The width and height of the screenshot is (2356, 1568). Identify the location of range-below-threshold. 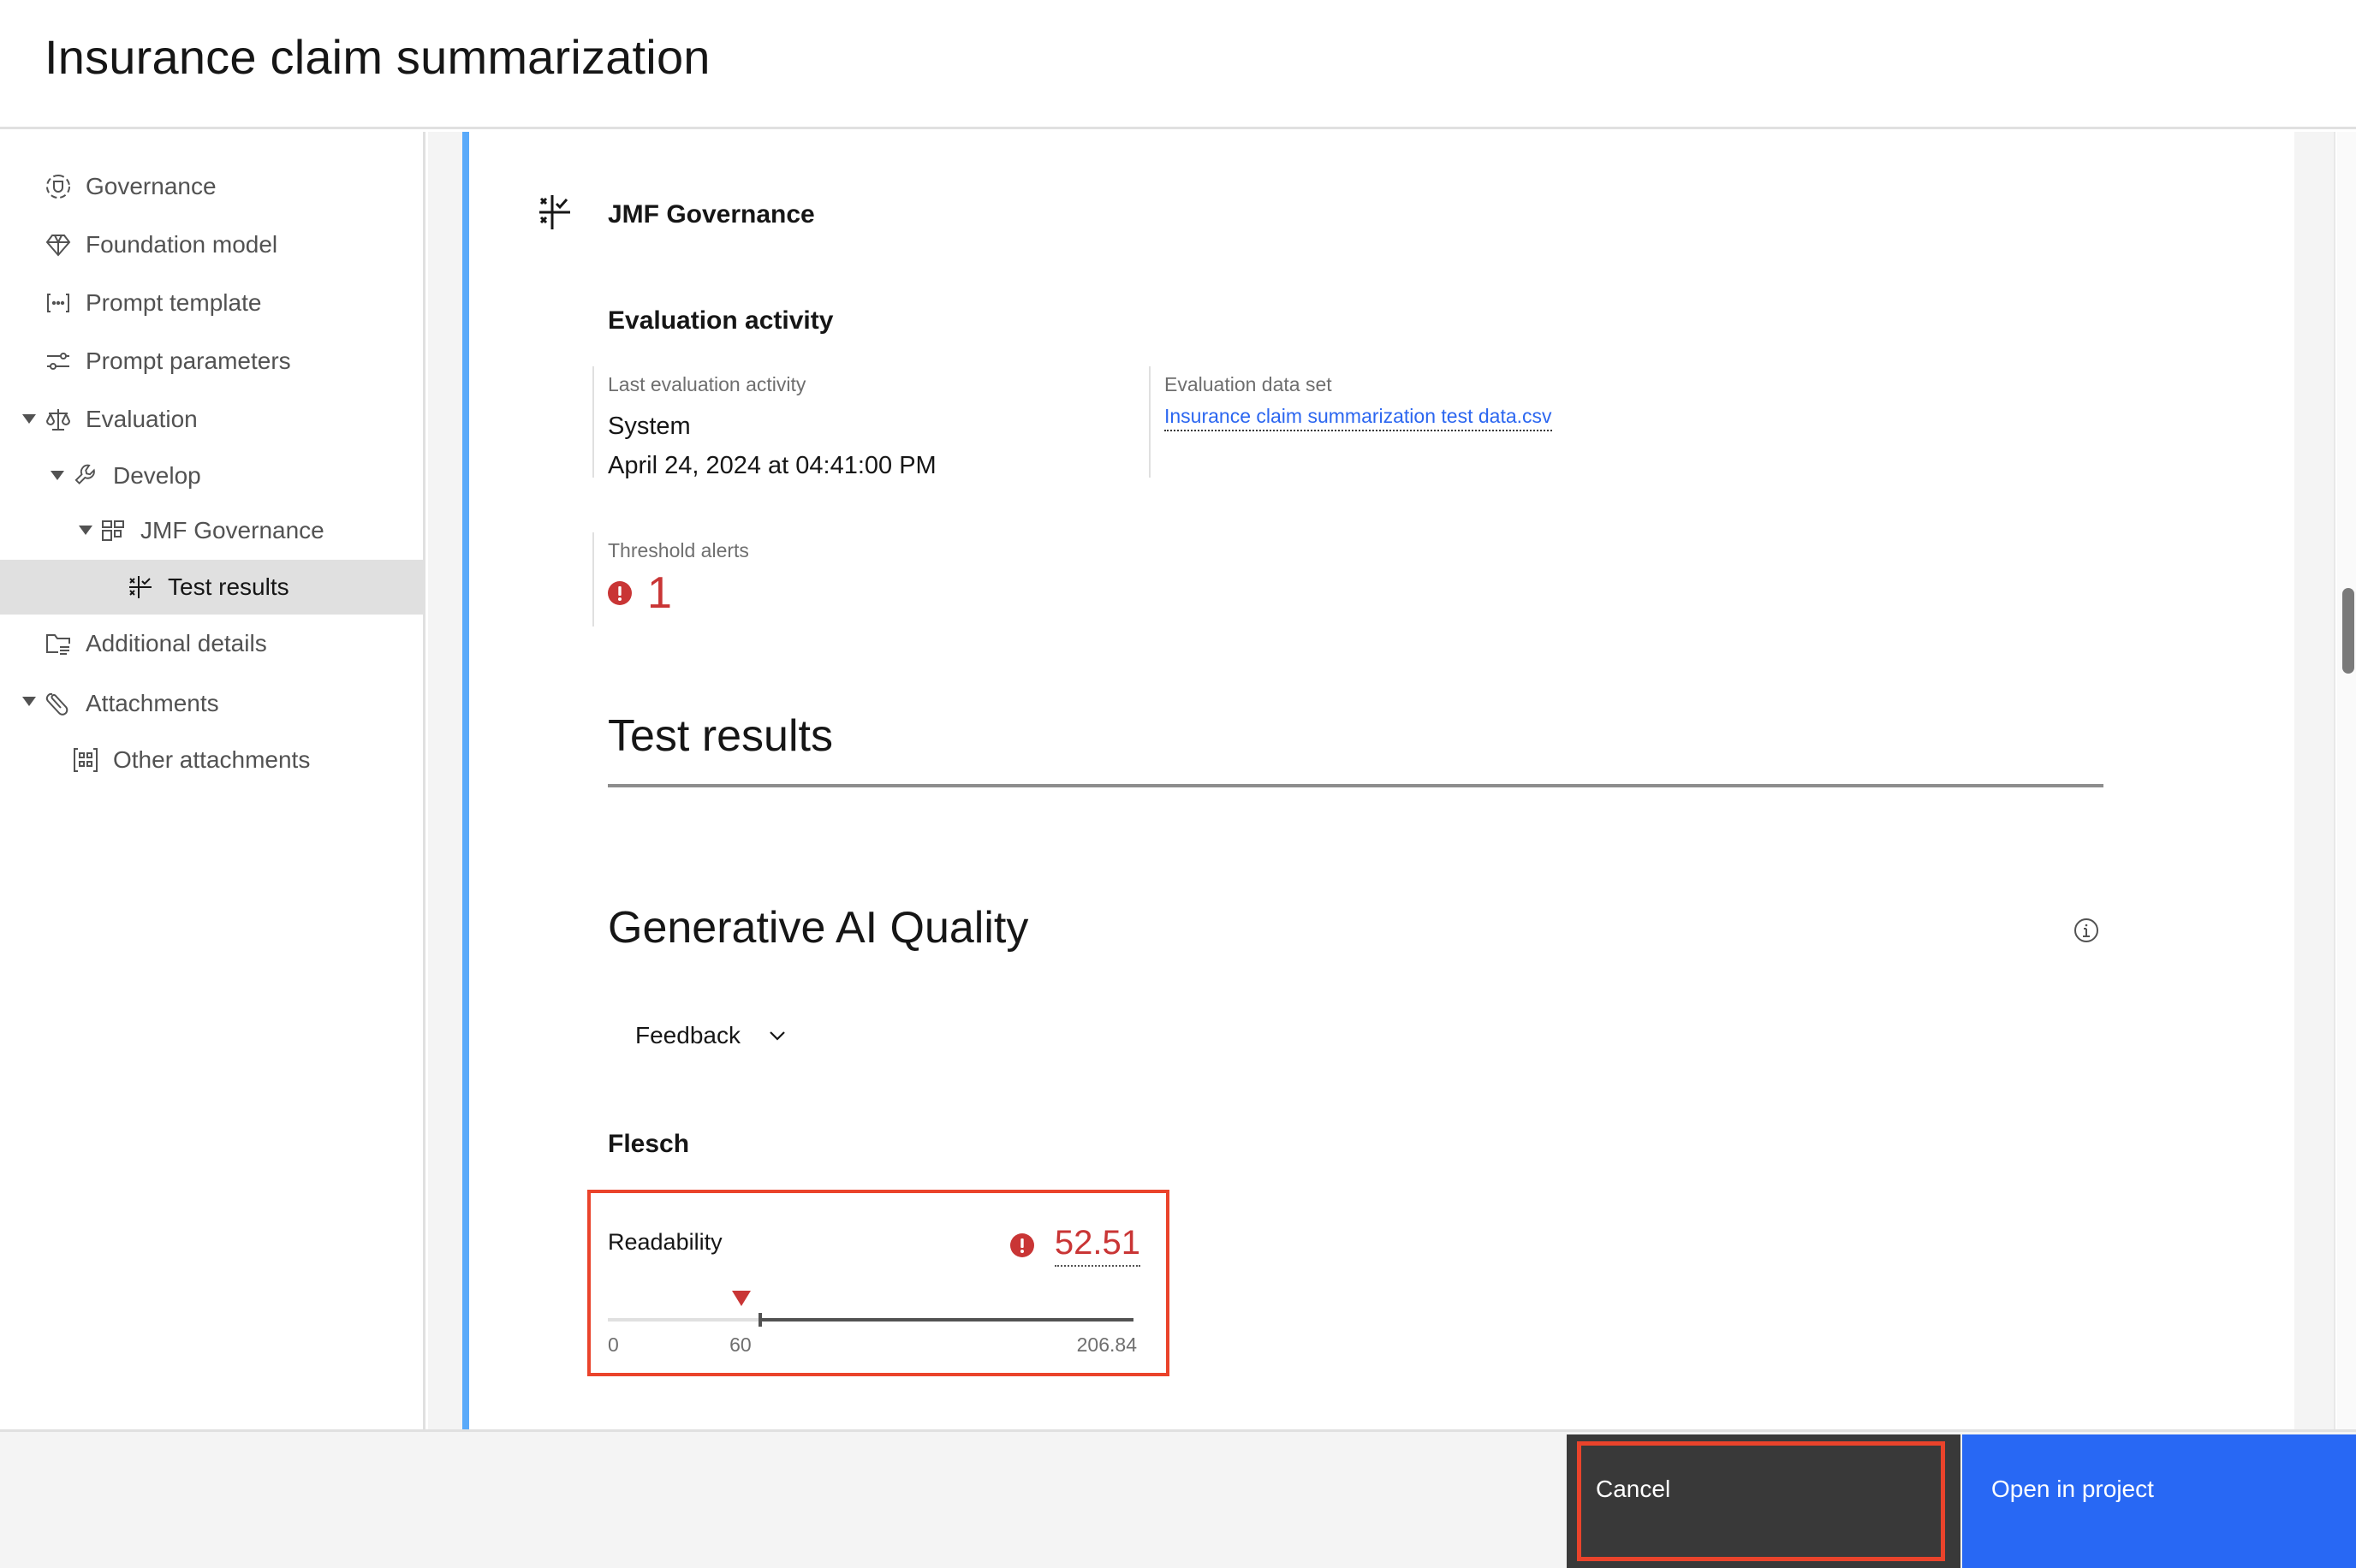
(684, 1320).